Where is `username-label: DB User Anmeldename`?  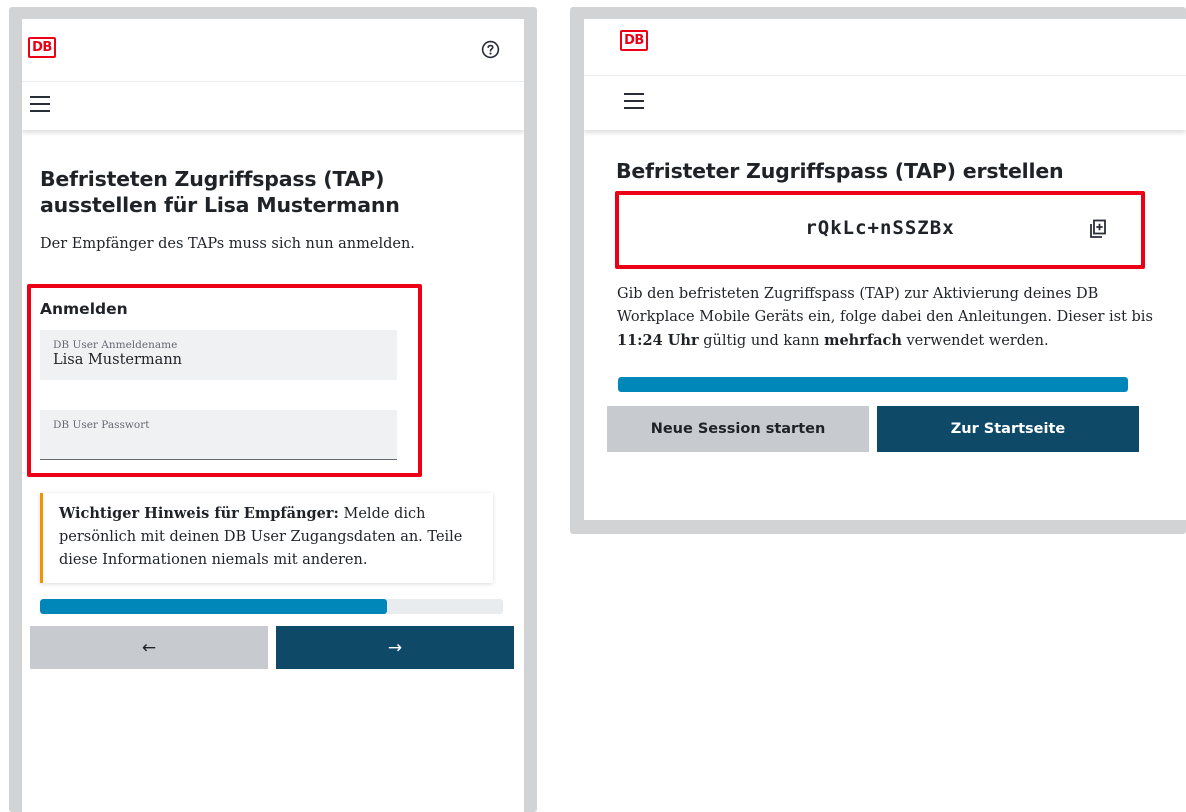
username-label: DB User Anmeldename is located at coordinates (115, 345).